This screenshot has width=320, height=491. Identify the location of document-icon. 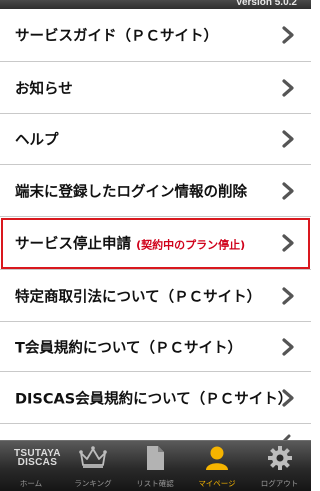
(155, 458).